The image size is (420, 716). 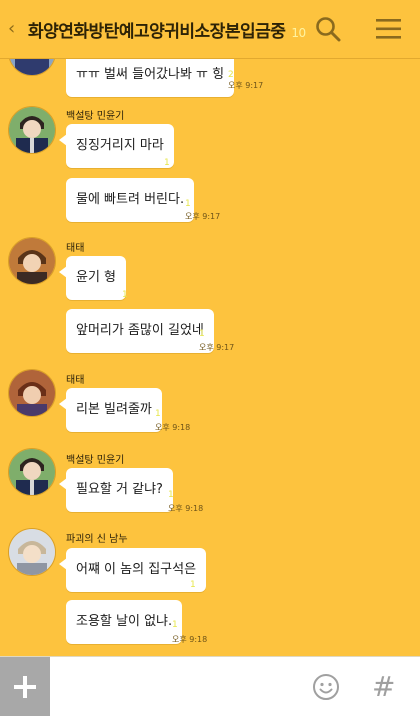 I want to click on message-bubble: 리본 빌려줄까, so click(x=110, y=410).